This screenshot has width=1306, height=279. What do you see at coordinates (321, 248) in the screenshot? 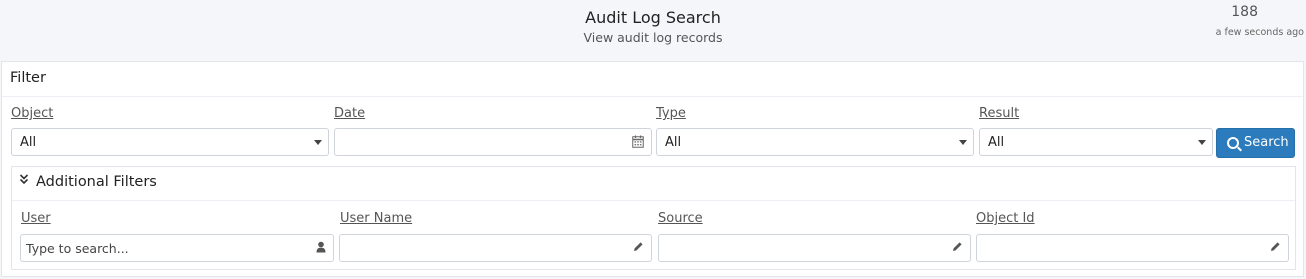
I see `user-icon` at bounding box center [321, 248].